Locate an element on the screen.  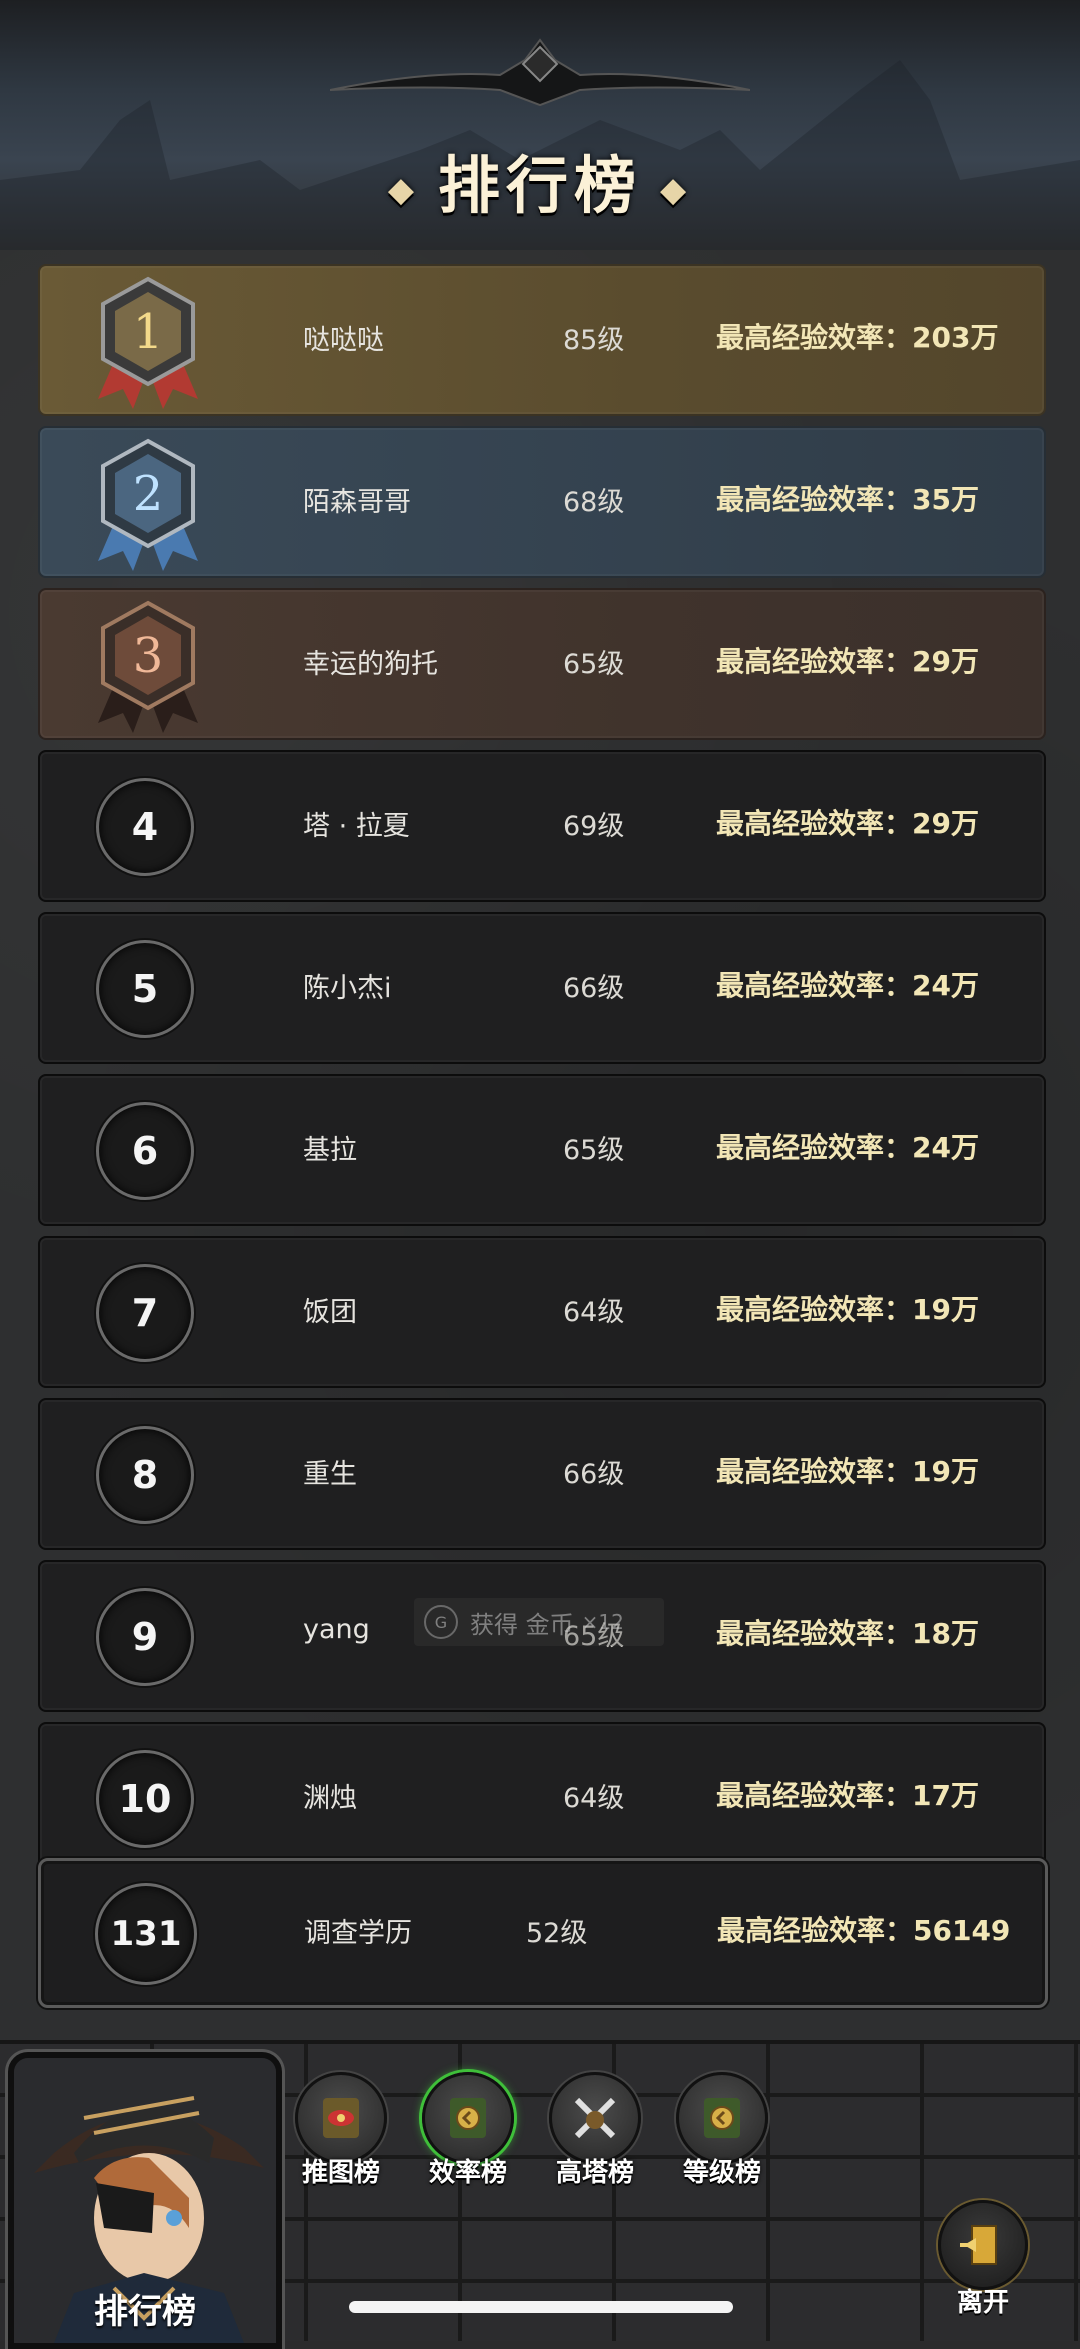
gold-medal-icon: 1 is located at coordinates (148, 342).